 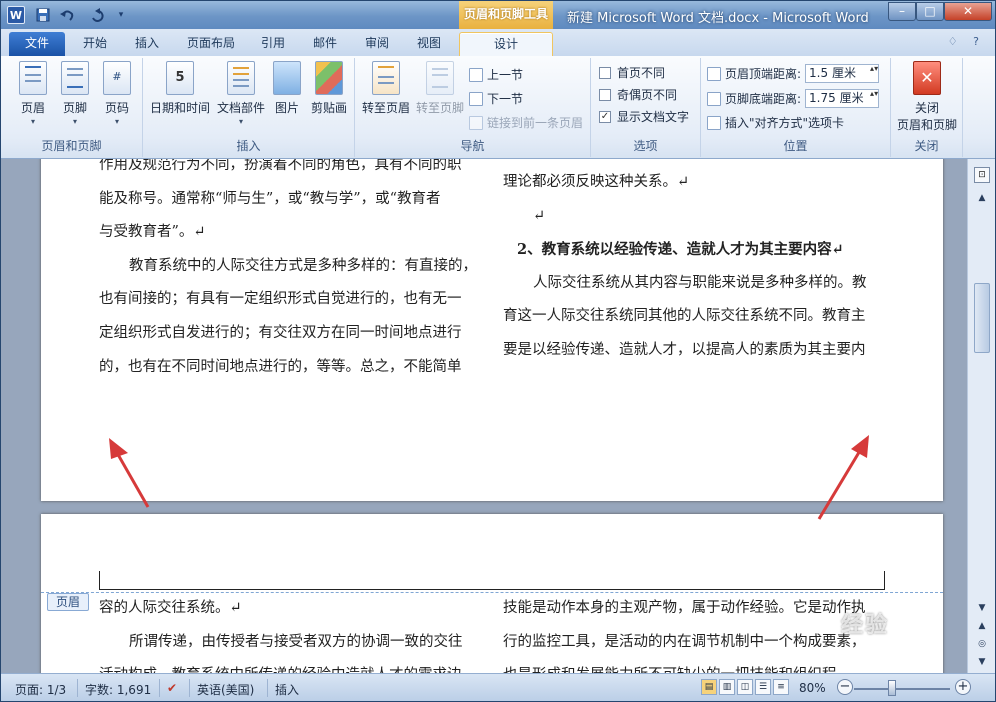 I want to click on tab-page-layout: 页面布局, so click(x=211, y=44).